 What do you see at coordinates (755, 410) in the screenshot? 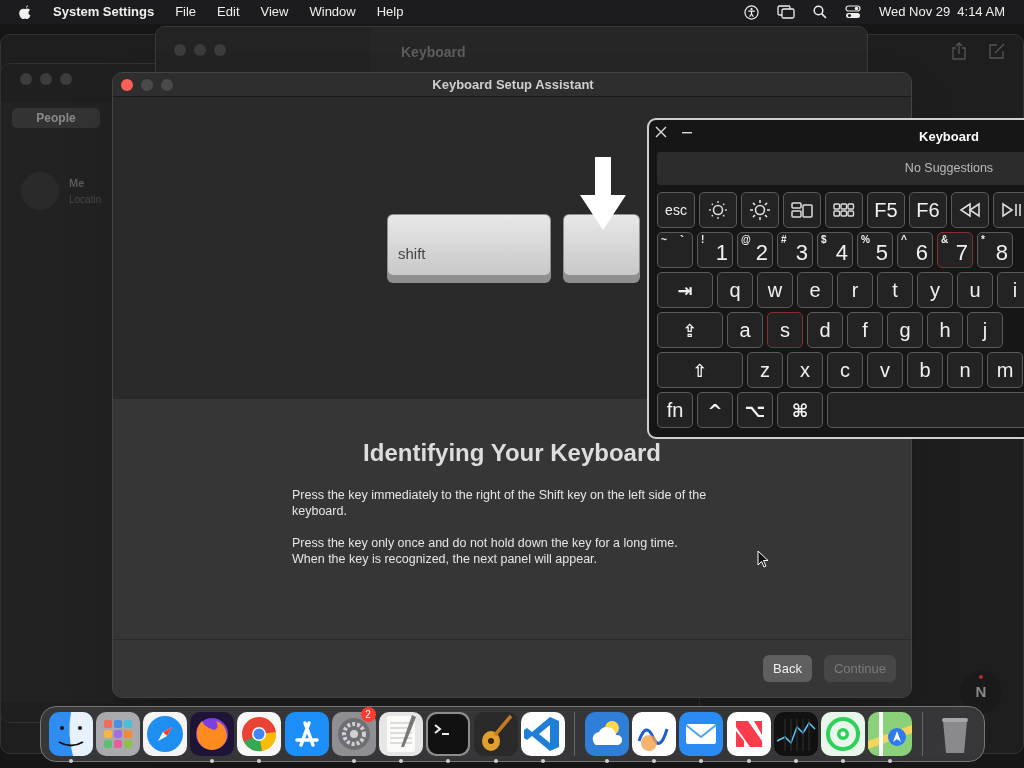
I see `keyboard-key: ⌥` at bounding box center [755, 410].